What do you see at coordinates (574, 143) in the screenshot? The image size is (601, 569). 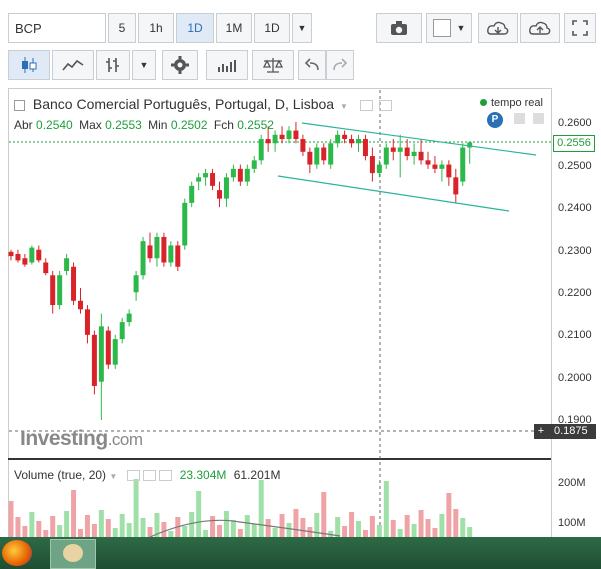 I see `current-price-badge: 0.2556` at bounding box center [574, 143].